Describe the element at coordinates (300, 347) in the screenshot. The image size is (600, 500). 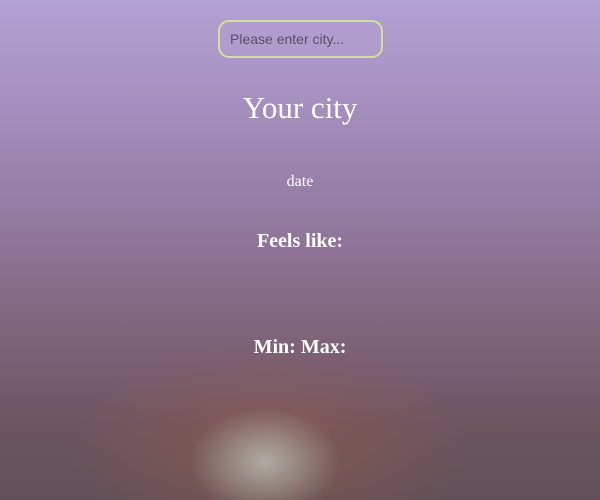
I see `min-max-label: Min: Max:` at that location.